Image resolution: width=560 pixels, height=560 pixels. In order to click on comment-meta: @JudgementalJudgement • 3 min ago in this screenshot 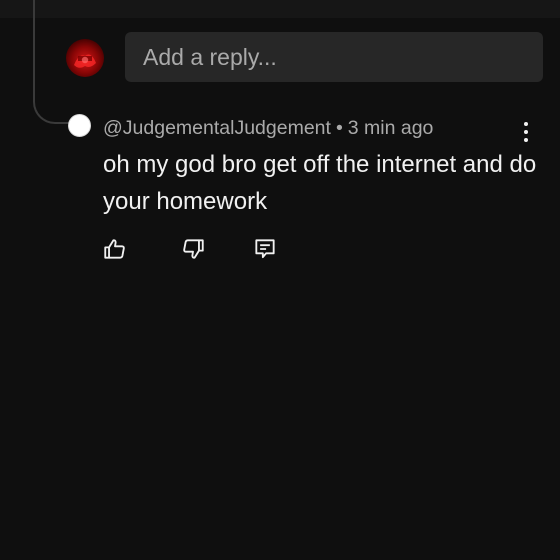, I will do `click(268, 128)`.